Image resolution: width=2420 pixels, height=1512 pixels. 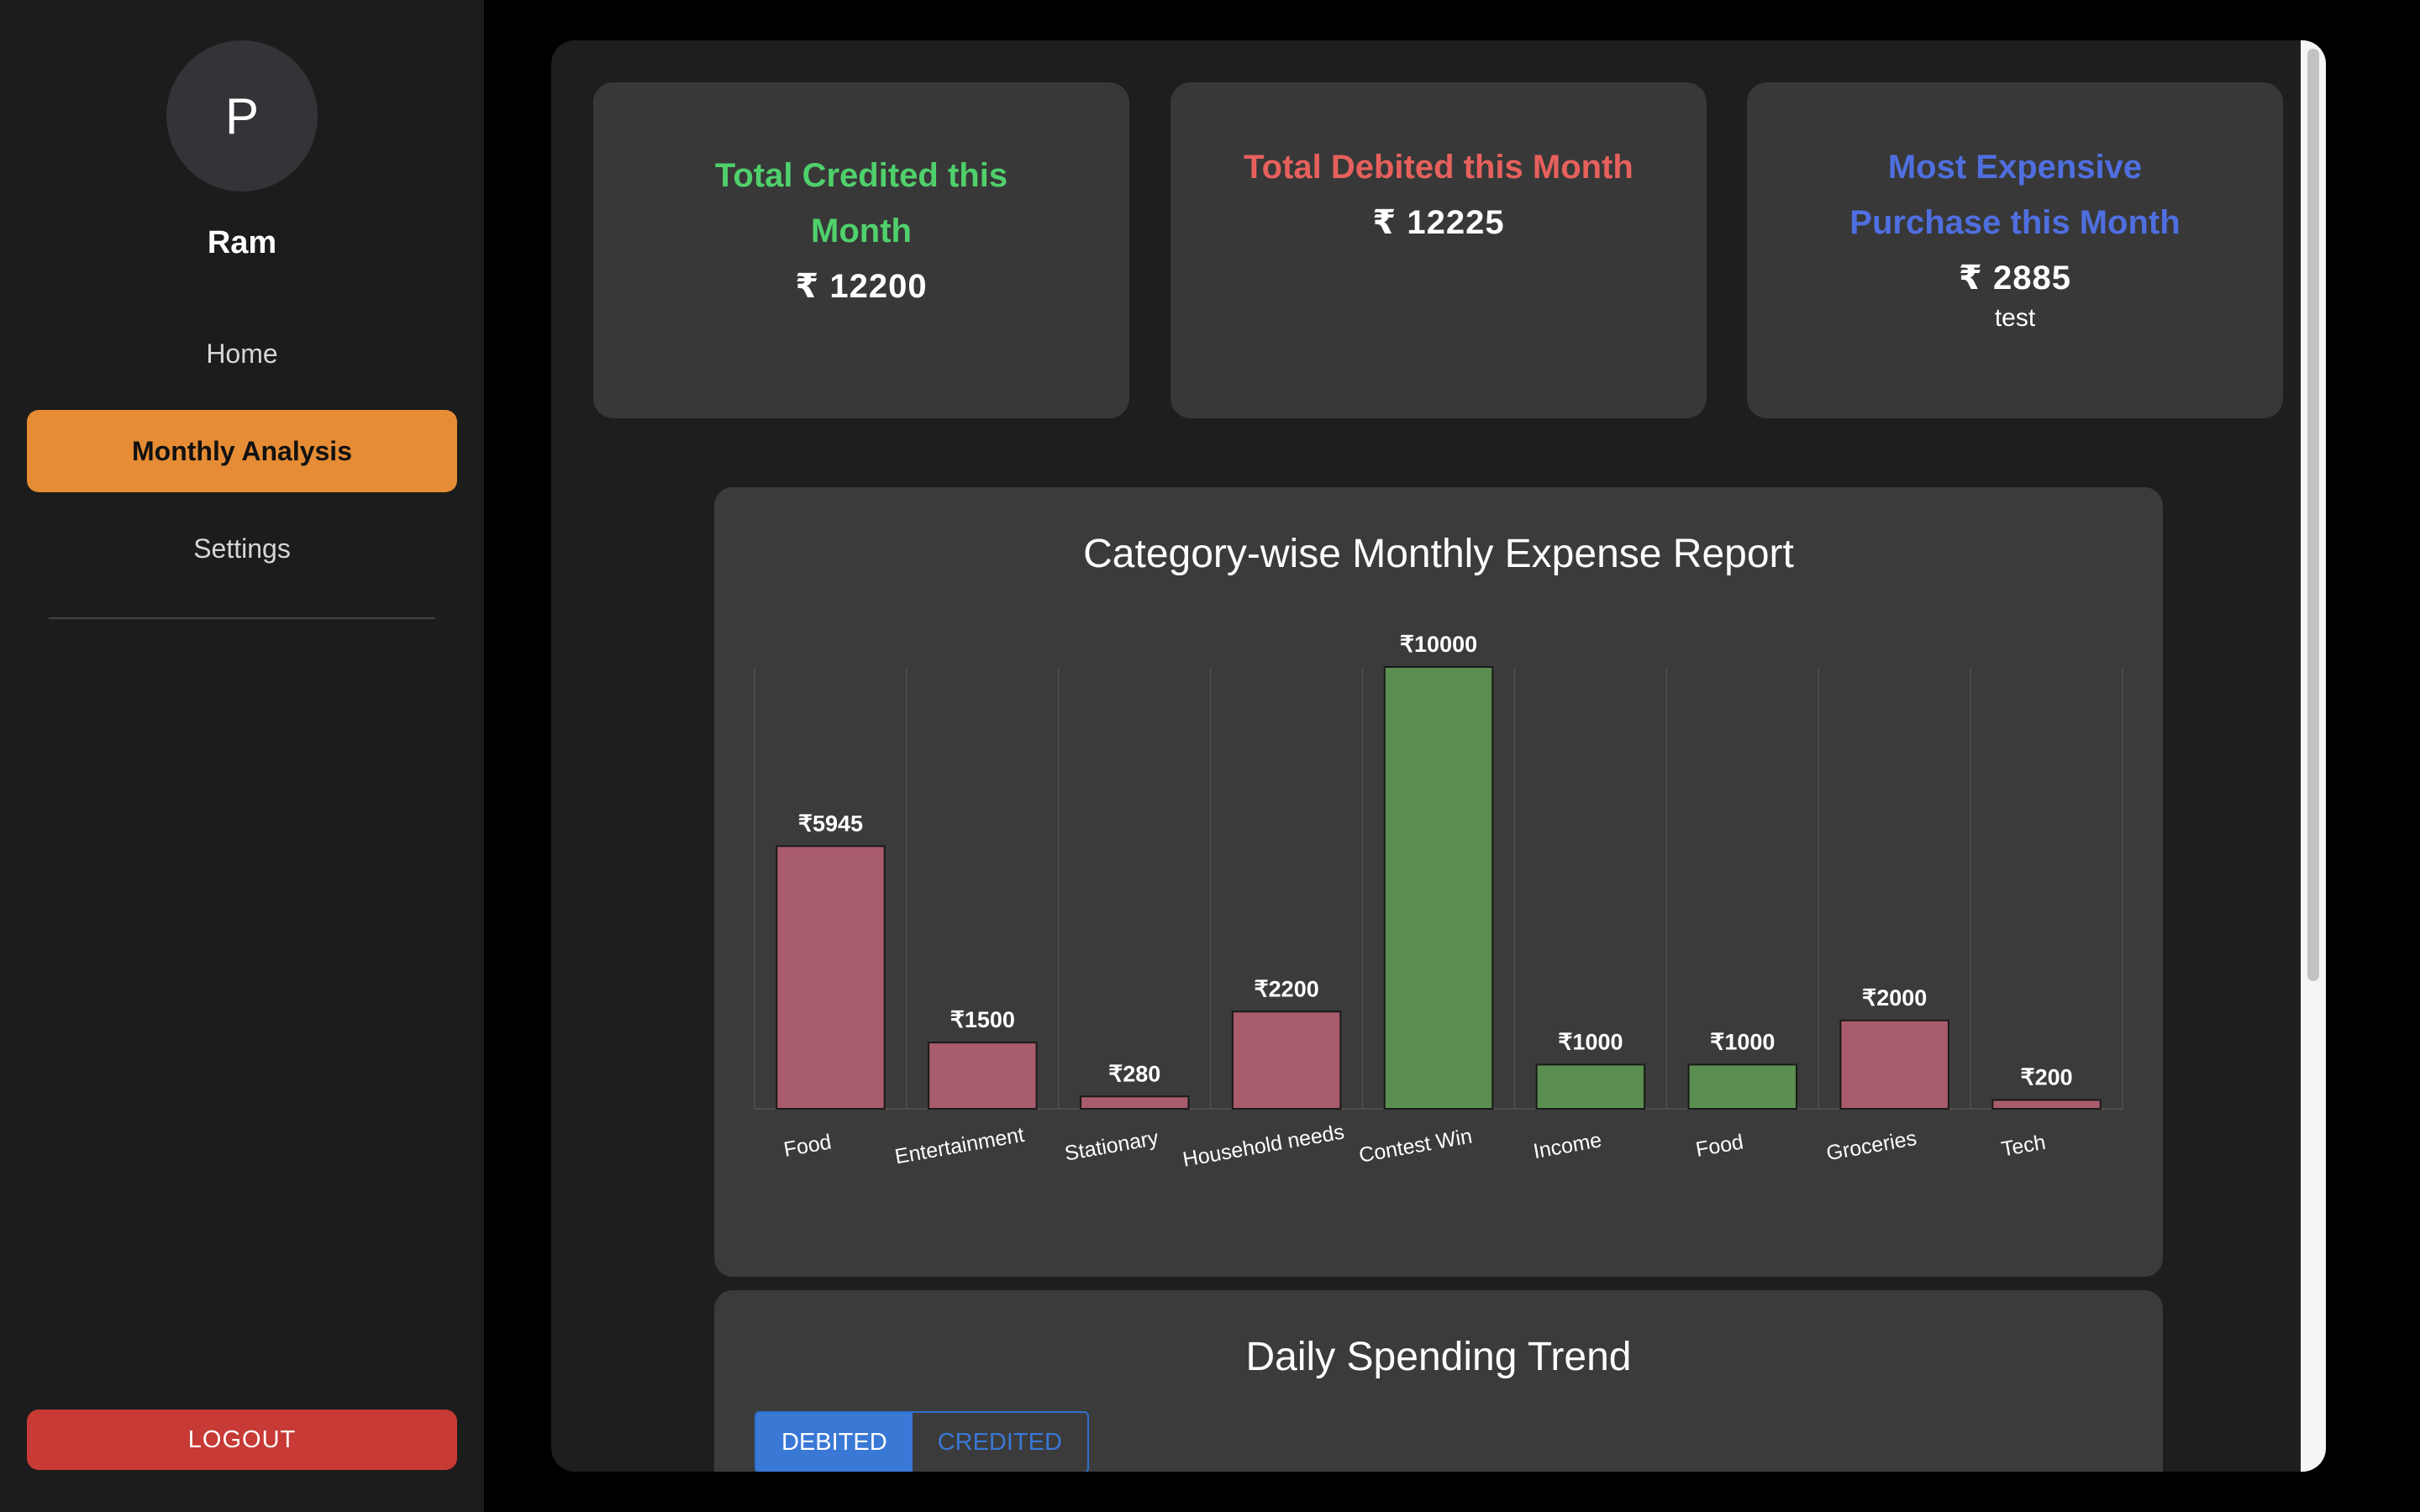 What do you see at coordinates (862, 286) in the screenshot?
I see `card-value-credited: ₹ 12200` at bounding box center [862, 286].